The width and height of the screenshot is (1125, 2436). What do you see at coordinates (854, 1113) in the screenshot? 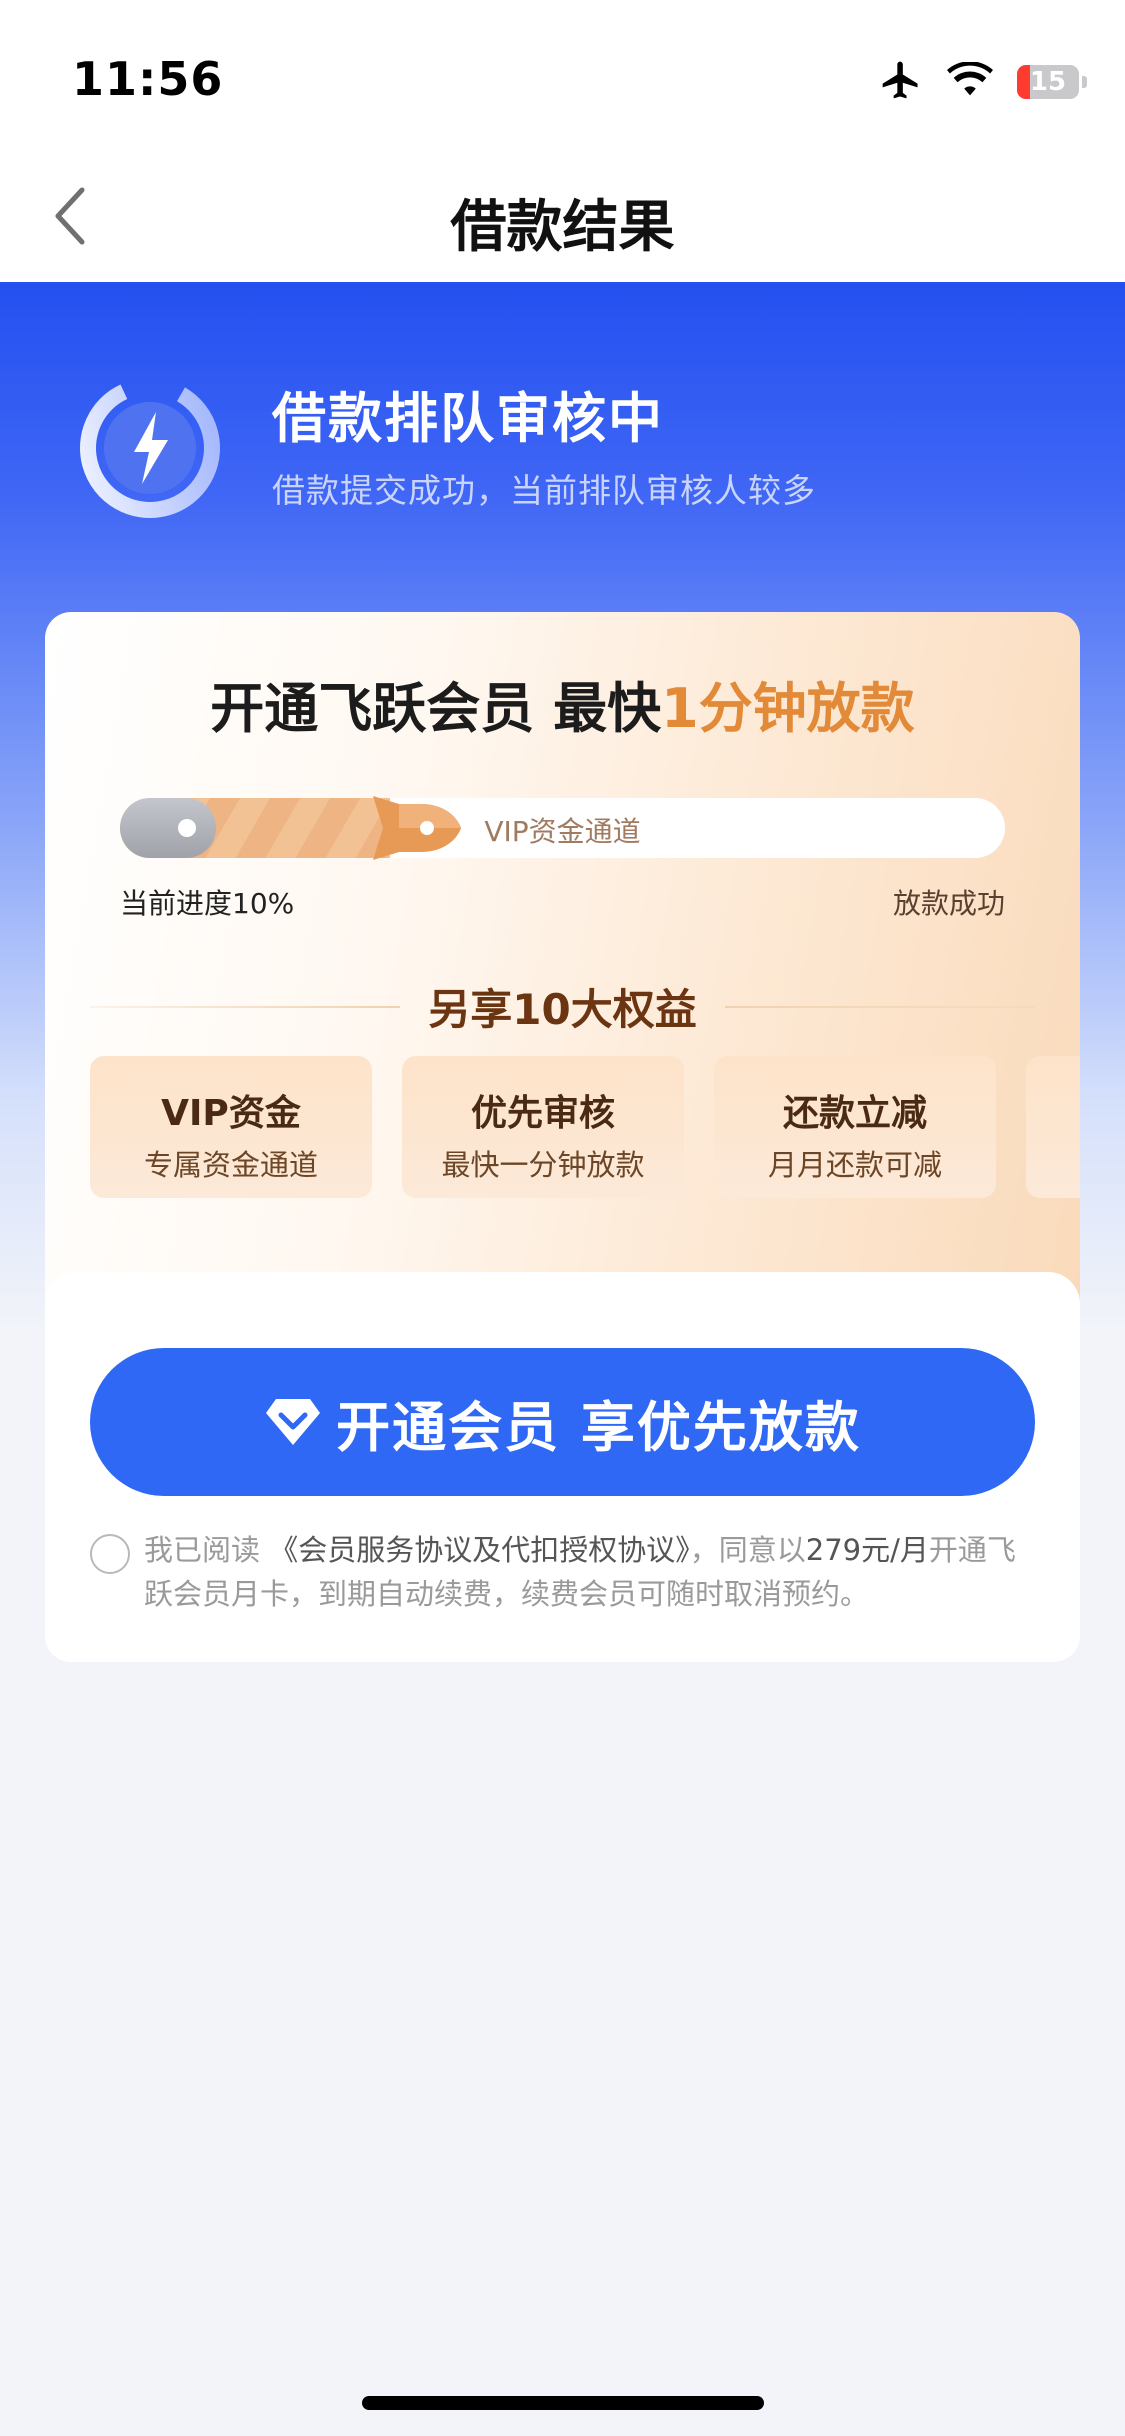
I see `benefit-title: 还款立减` at bounding box center [854, 1113].